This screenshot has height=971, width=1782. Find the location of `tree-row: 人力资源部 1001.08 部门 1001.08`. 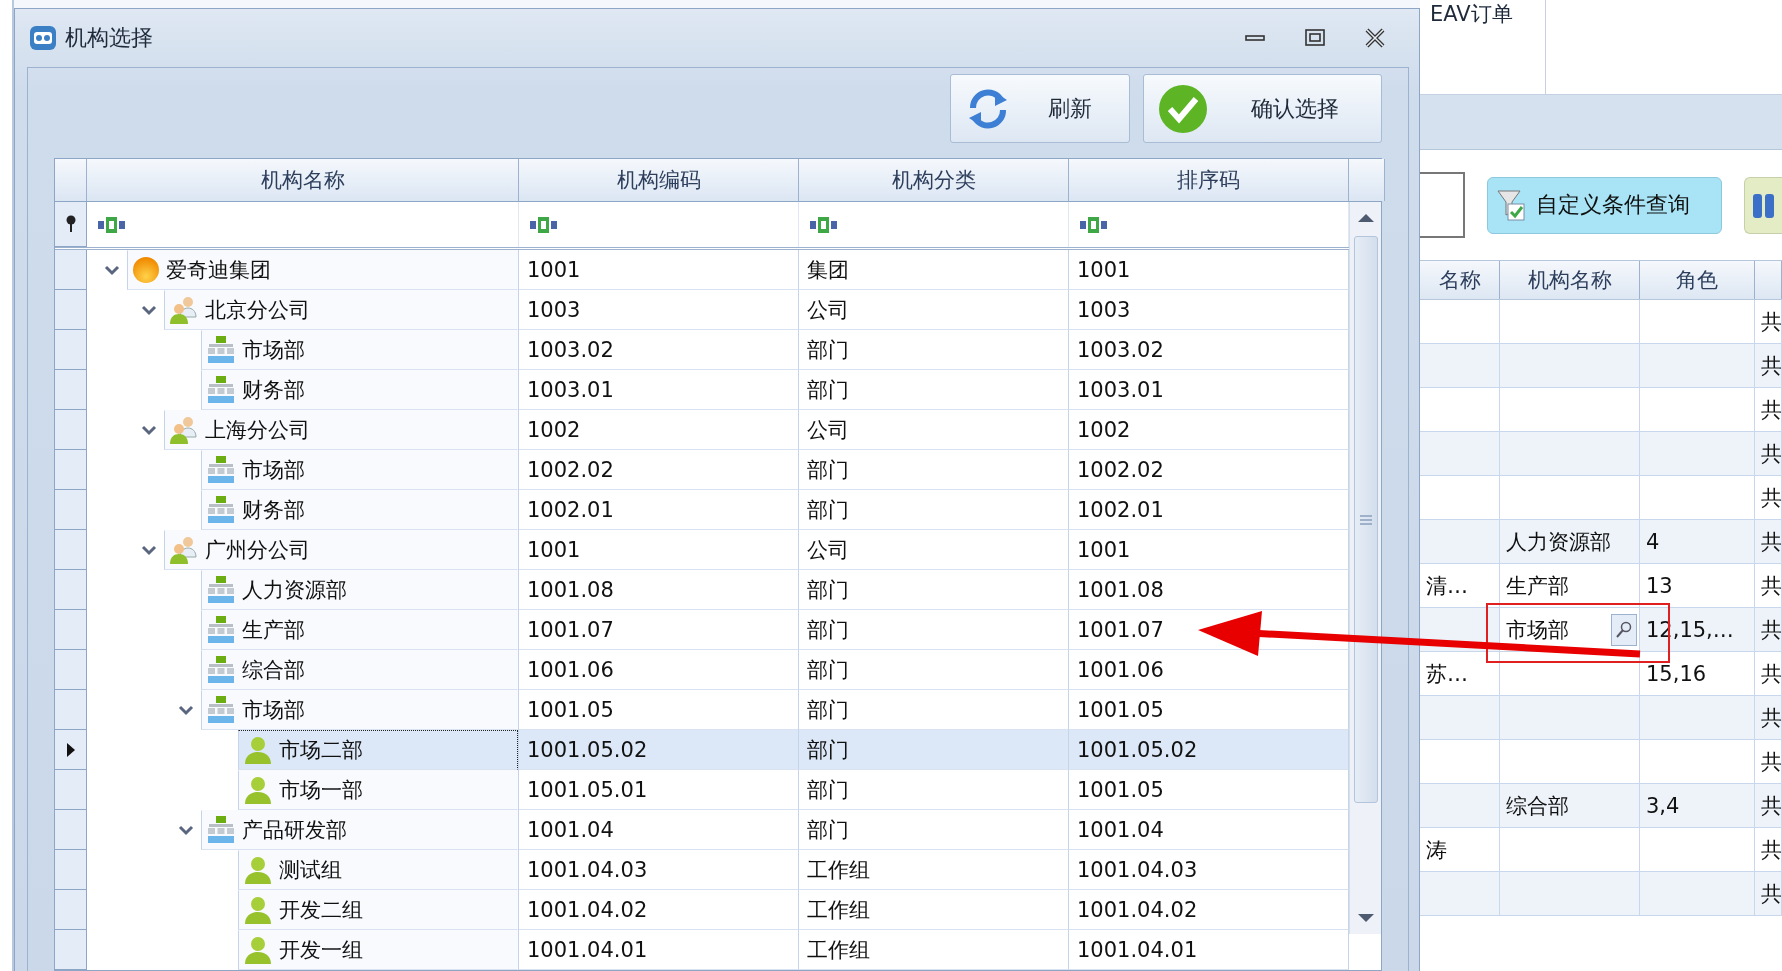

tree-row: 人力资源部 1001.08 部门 1001.08 is located at coordinates (702, 590).